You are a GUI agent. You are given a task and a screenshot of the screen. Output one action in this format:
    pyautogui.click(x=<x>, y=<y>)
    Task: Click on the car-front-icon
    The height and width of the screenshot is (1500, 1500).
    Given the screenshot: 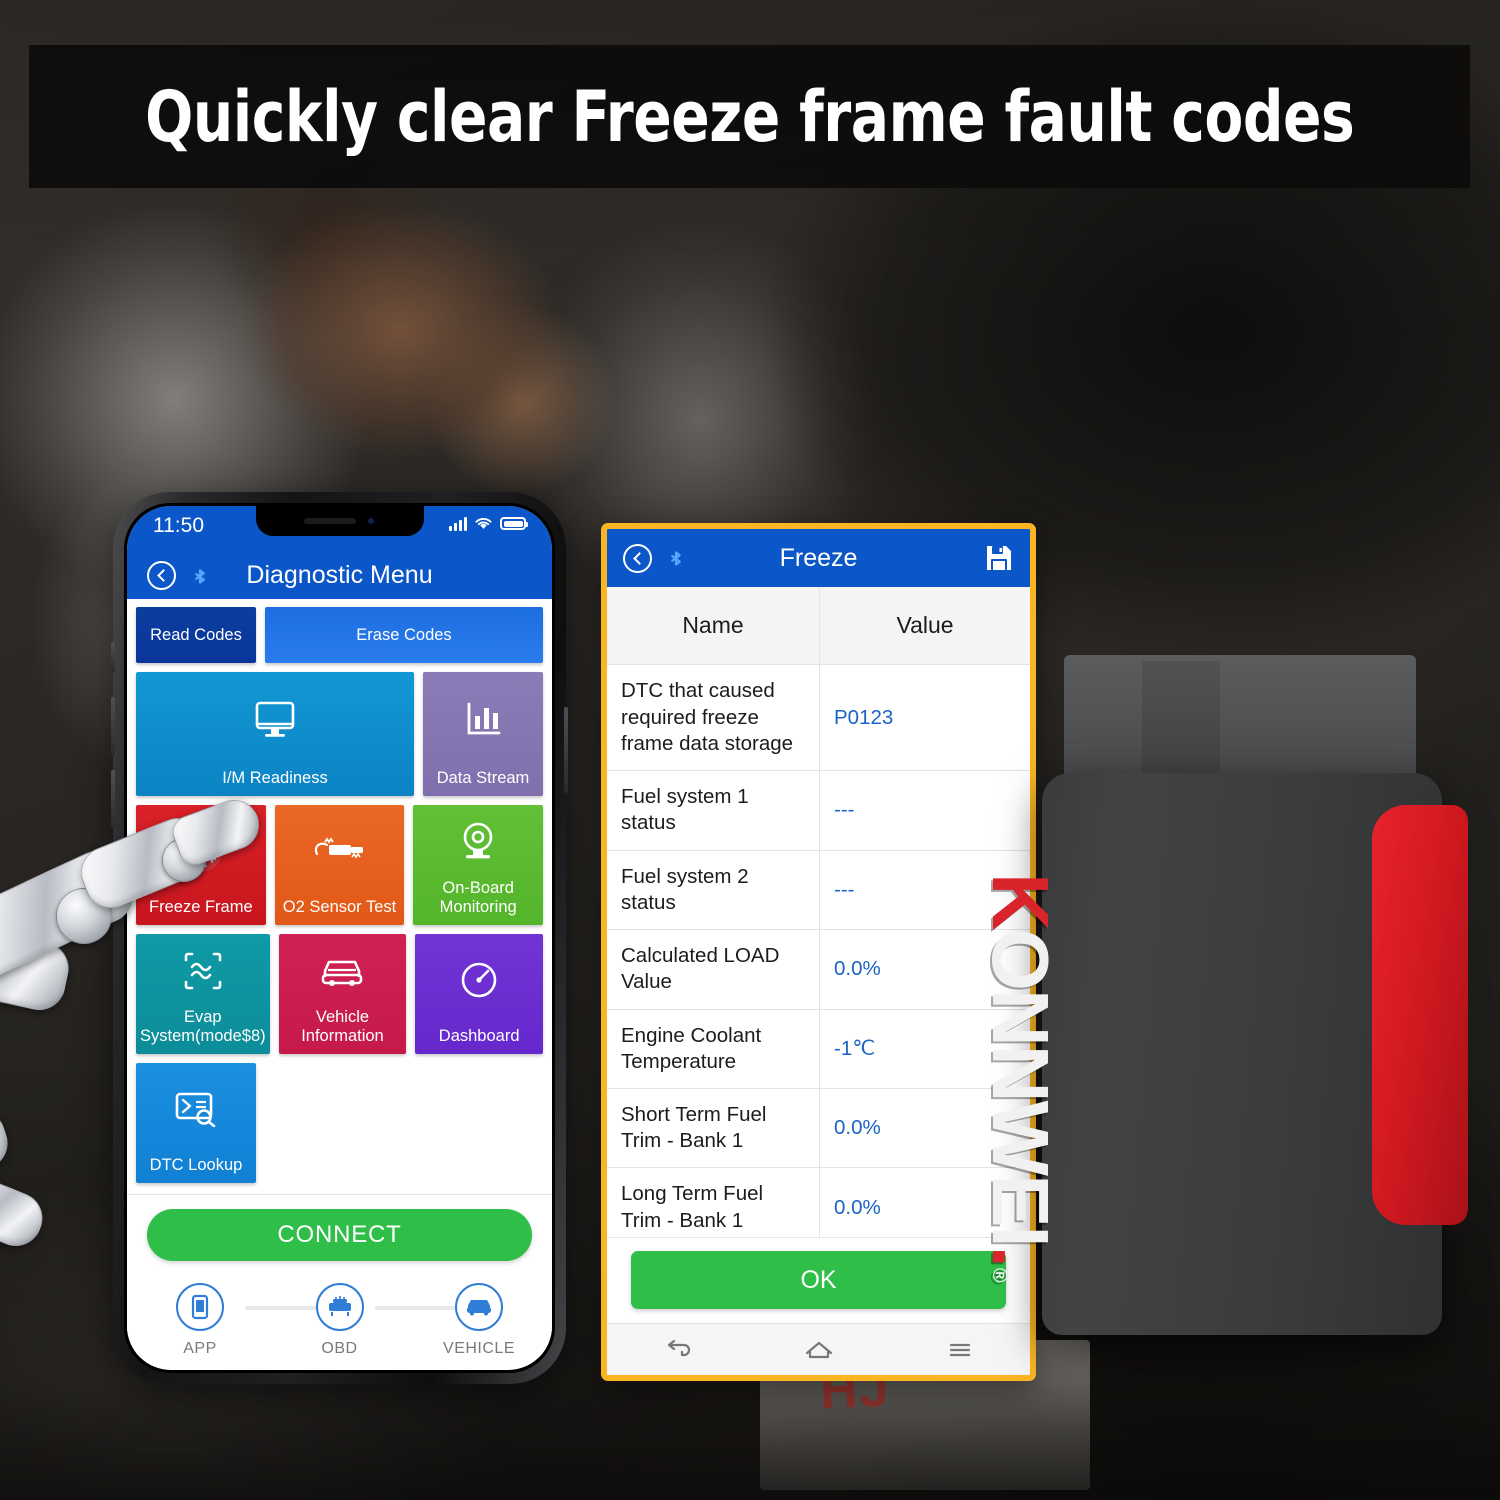 What is the action you would take?
    pyautogui.click(x=479, y=1307)
    